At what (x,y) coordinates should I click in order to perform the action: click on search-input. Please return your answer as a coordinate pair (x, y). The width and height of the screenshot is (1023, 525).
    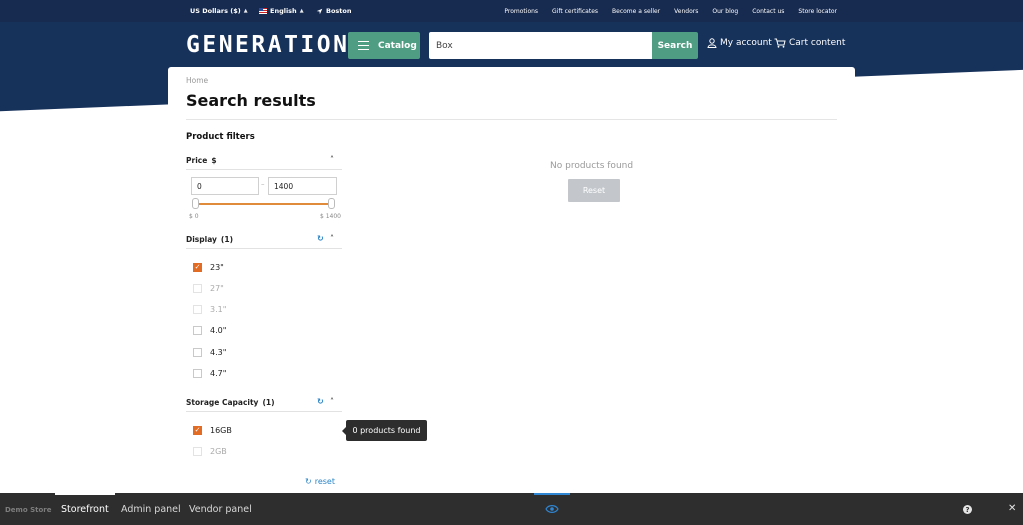
    Looking at the image, I should click on (541, 45).